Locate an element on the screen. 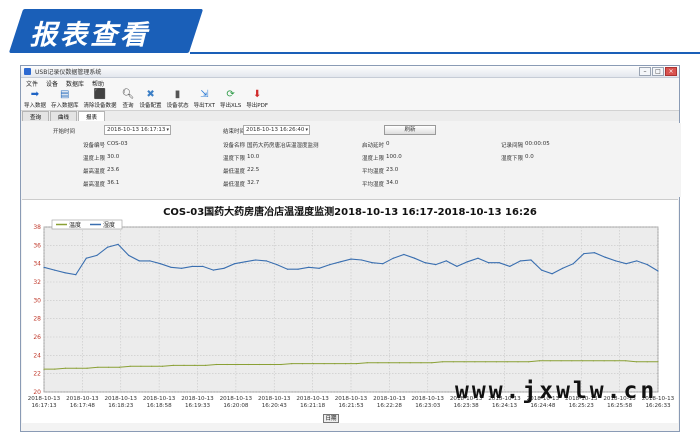 The width and height of the screenshot is (700, 432). clear-device-data-button: ⬛ 清除设备数据 is located at coordinates (100, 99).